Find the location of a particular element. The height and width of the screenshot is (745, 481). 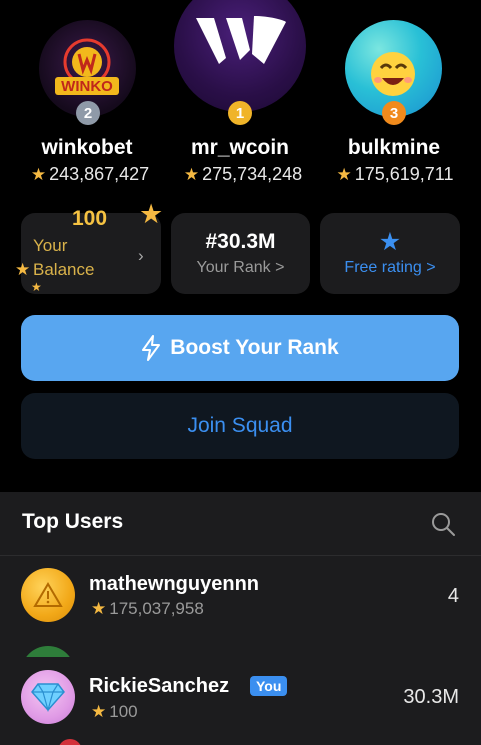

podium-name-2: winkobet is located at coordinates (87, 147).